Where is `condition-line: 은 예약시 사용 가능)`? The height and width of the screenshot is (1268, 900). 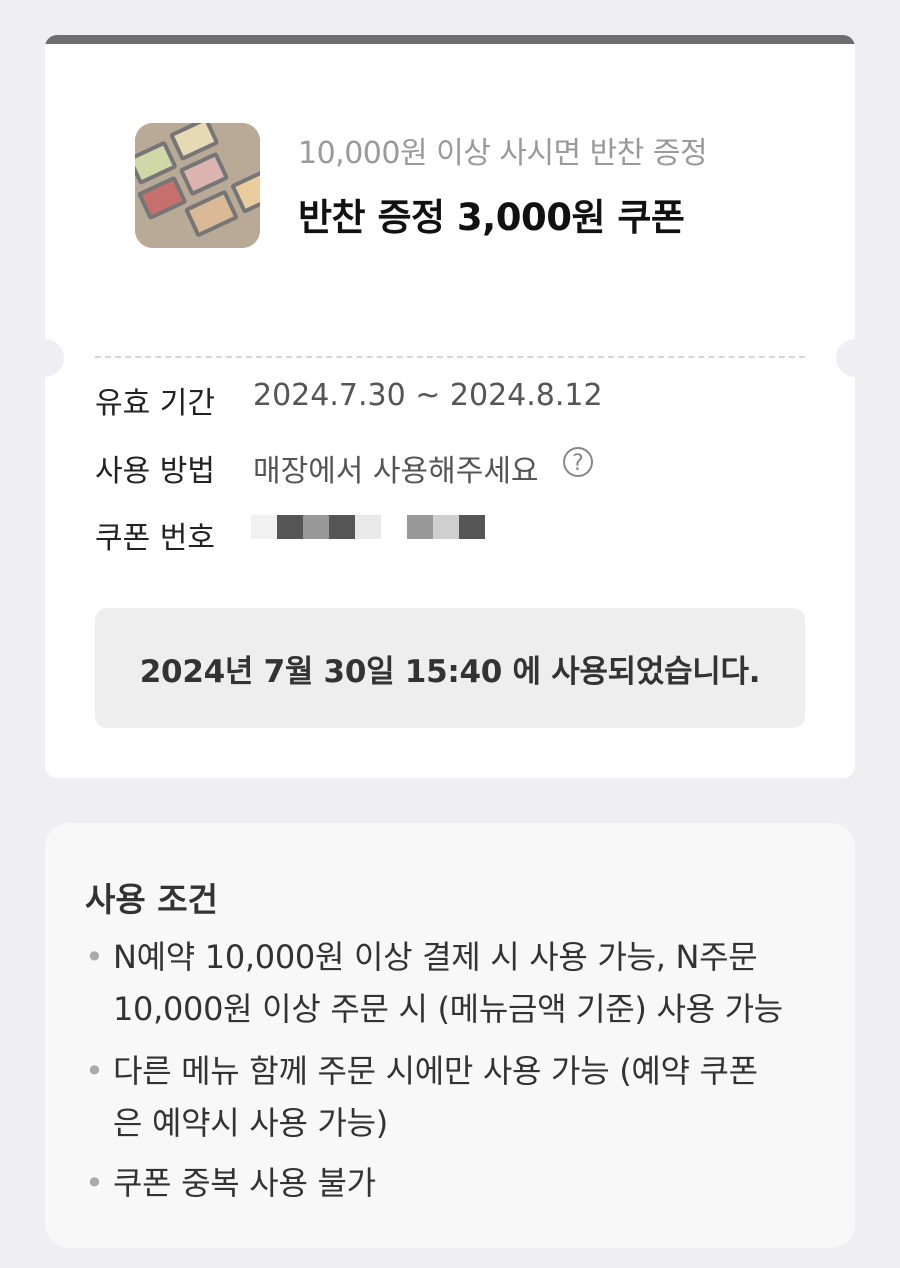 condition-line: 은 예약시 사용 가능) is located at coordinates (250, 1123).